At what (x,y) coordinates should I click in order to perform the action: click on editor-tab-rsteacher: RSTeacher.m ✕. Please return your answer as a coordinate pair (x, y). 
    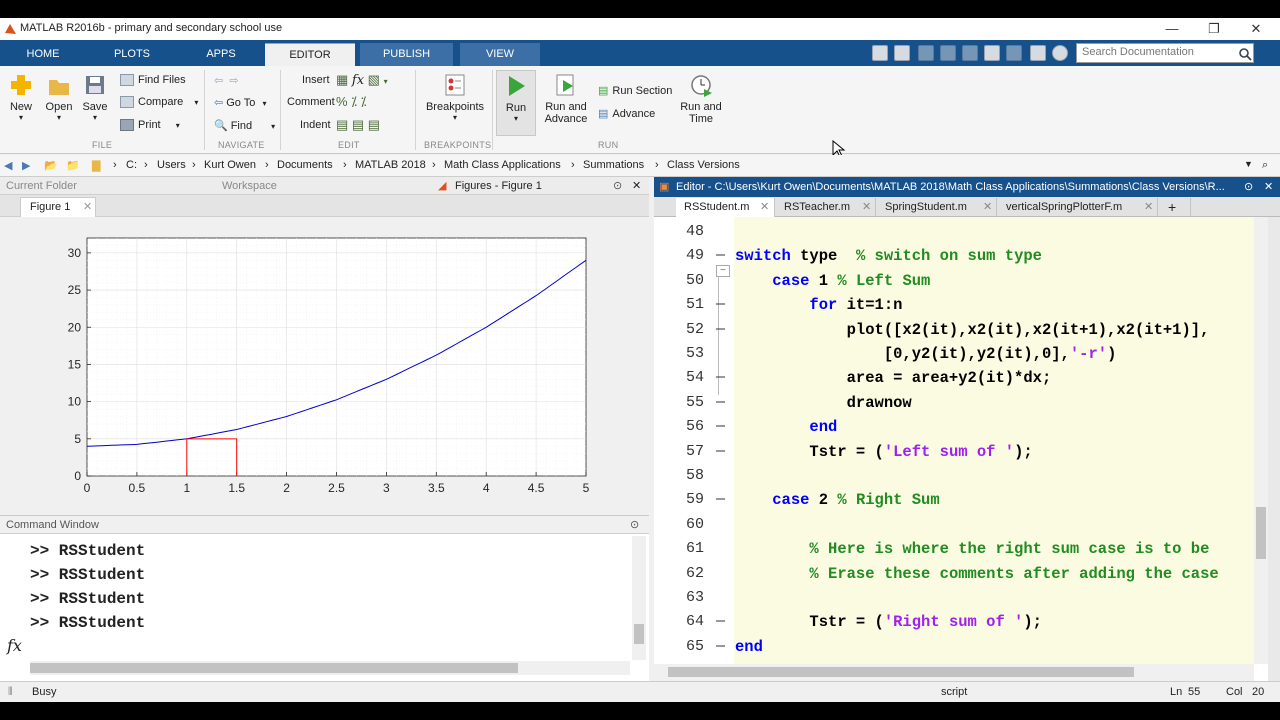
    Looking at the image, I should click on (826, 207).